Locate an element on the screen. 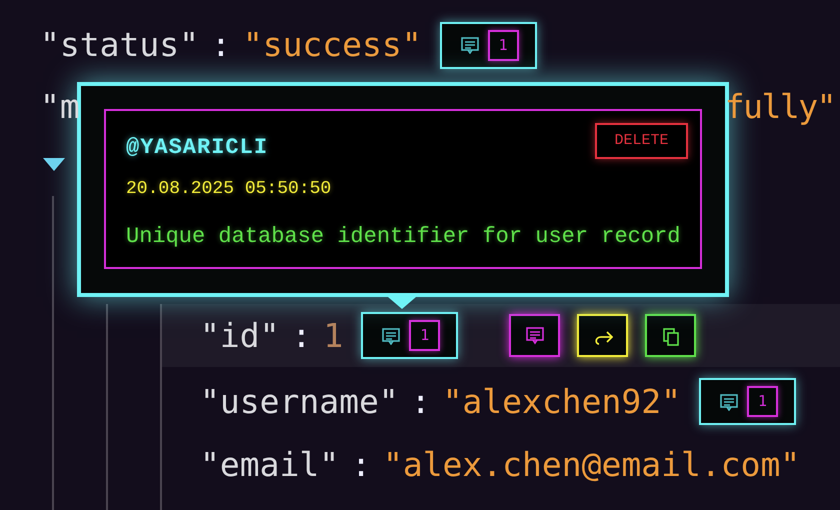  json-key: "username" is located at coordinates (299, 401).